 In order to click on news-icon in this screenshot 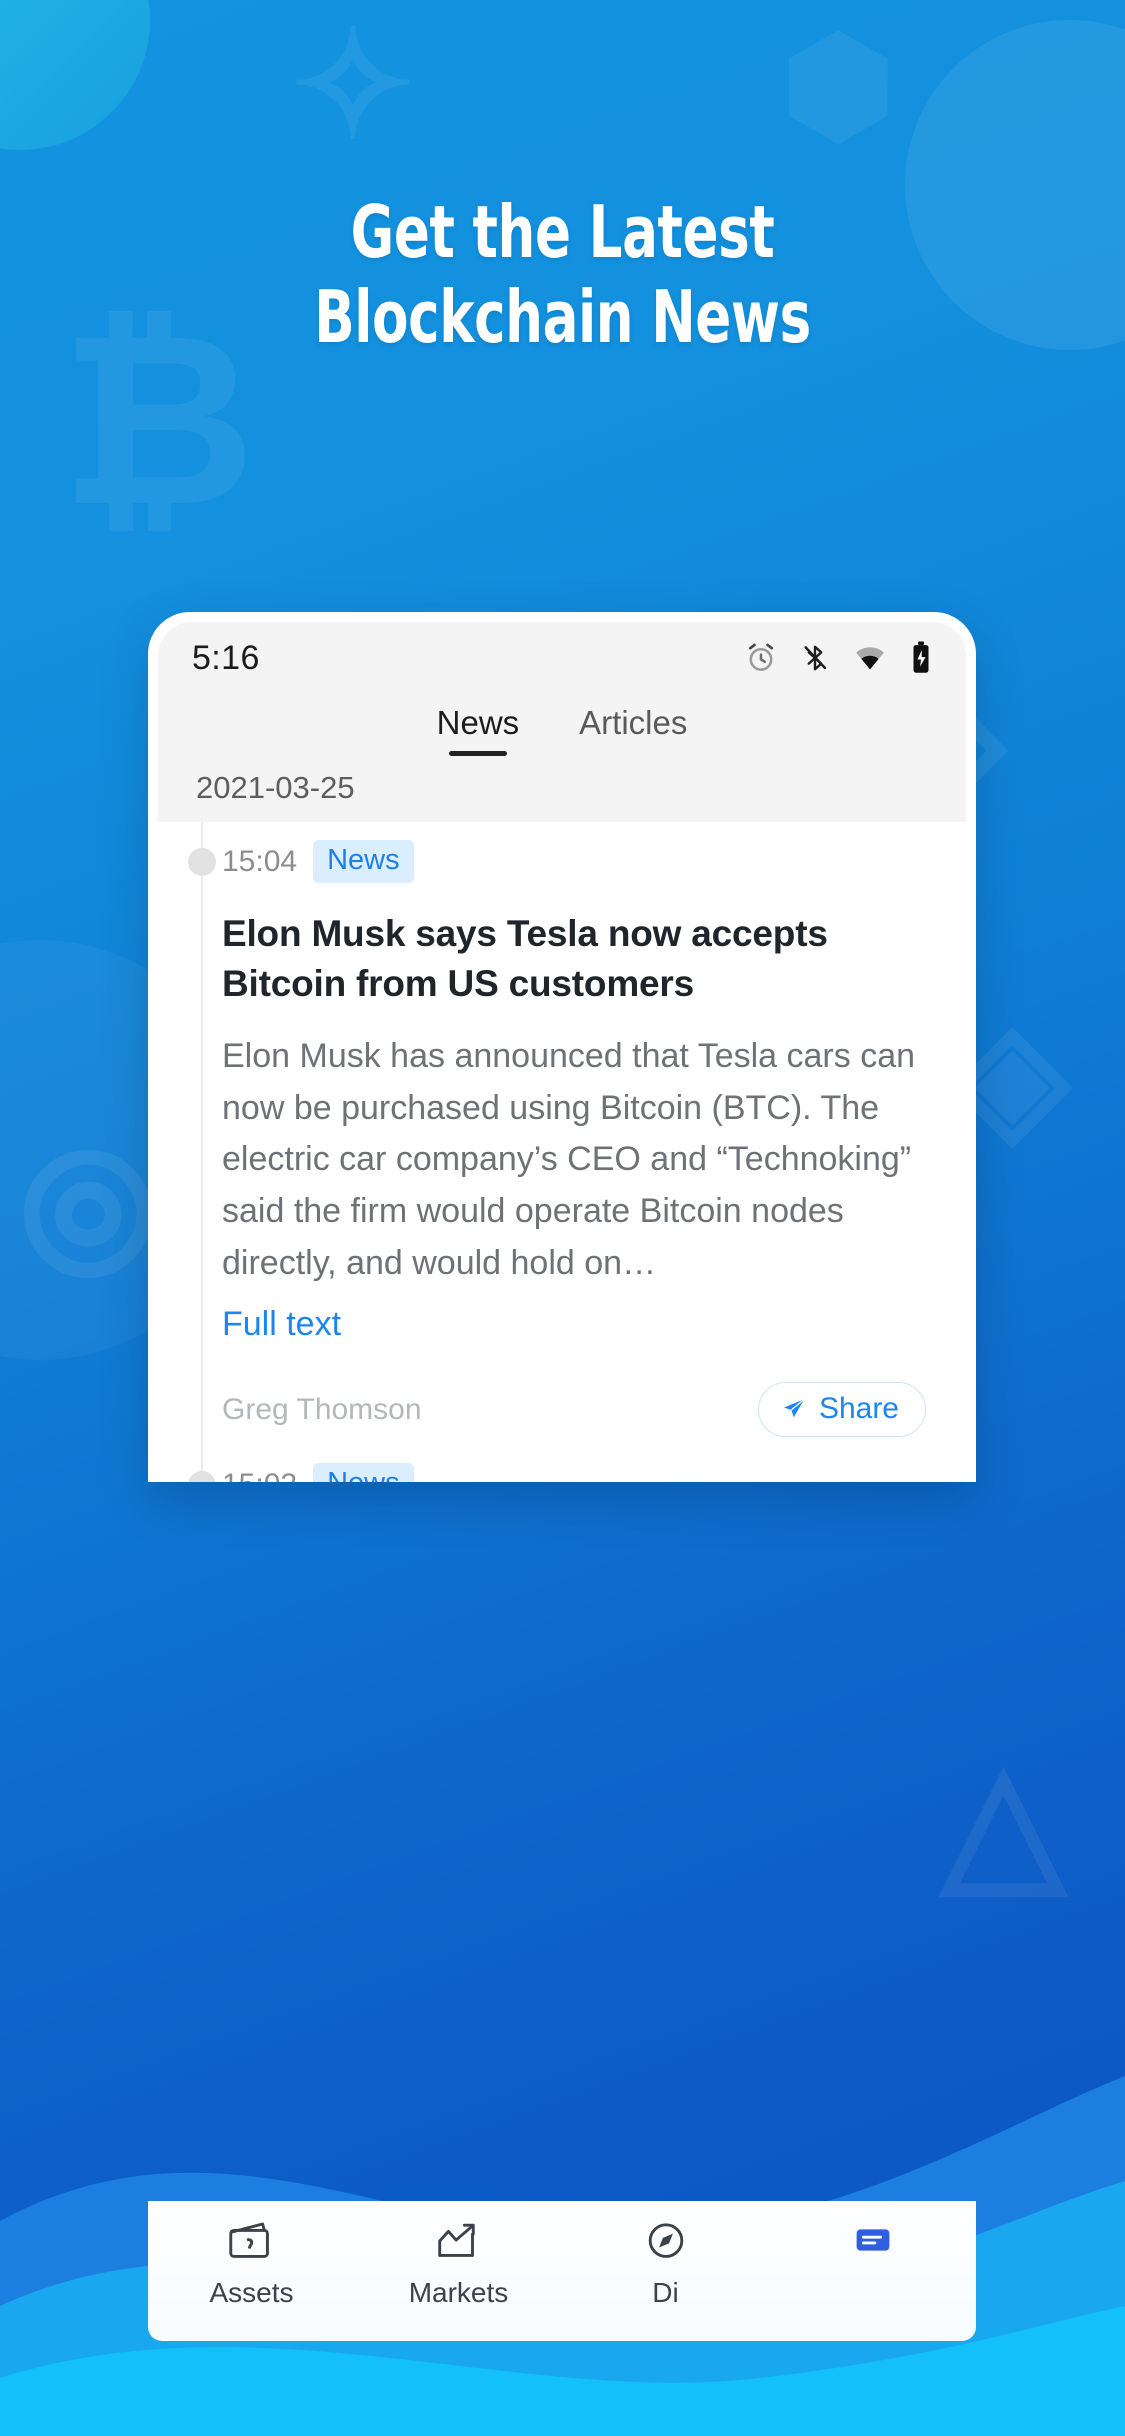, I will do `click(872, 2240)`.